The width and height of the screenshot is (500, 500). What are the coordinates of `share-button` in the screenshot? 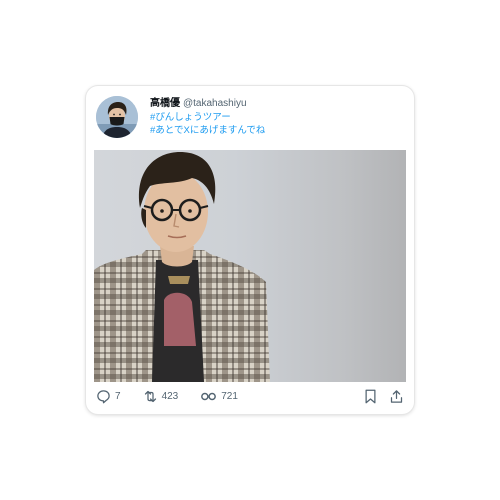 It's located at (396, 396).